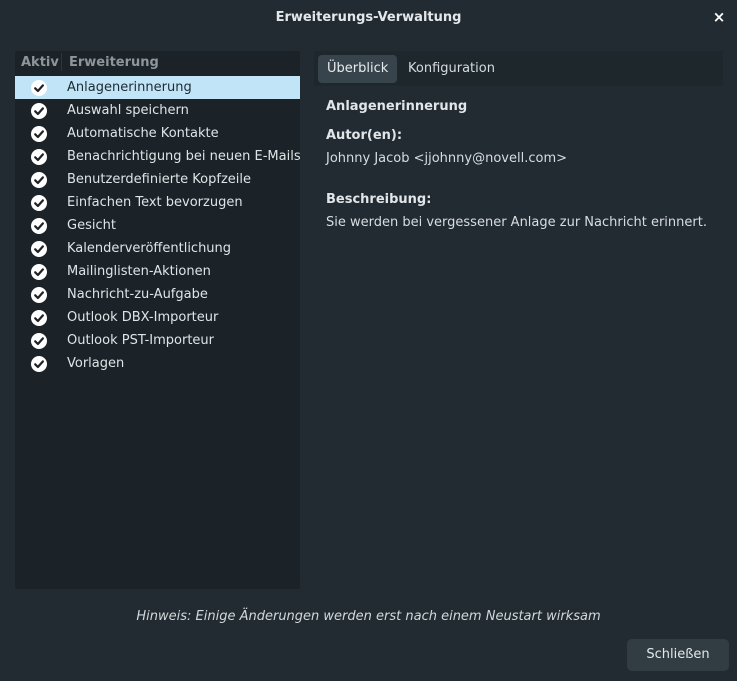  What do you see at coordinates (61, 62) in the screenshot?
I see `column-separator` at bounding box center [61, 62].